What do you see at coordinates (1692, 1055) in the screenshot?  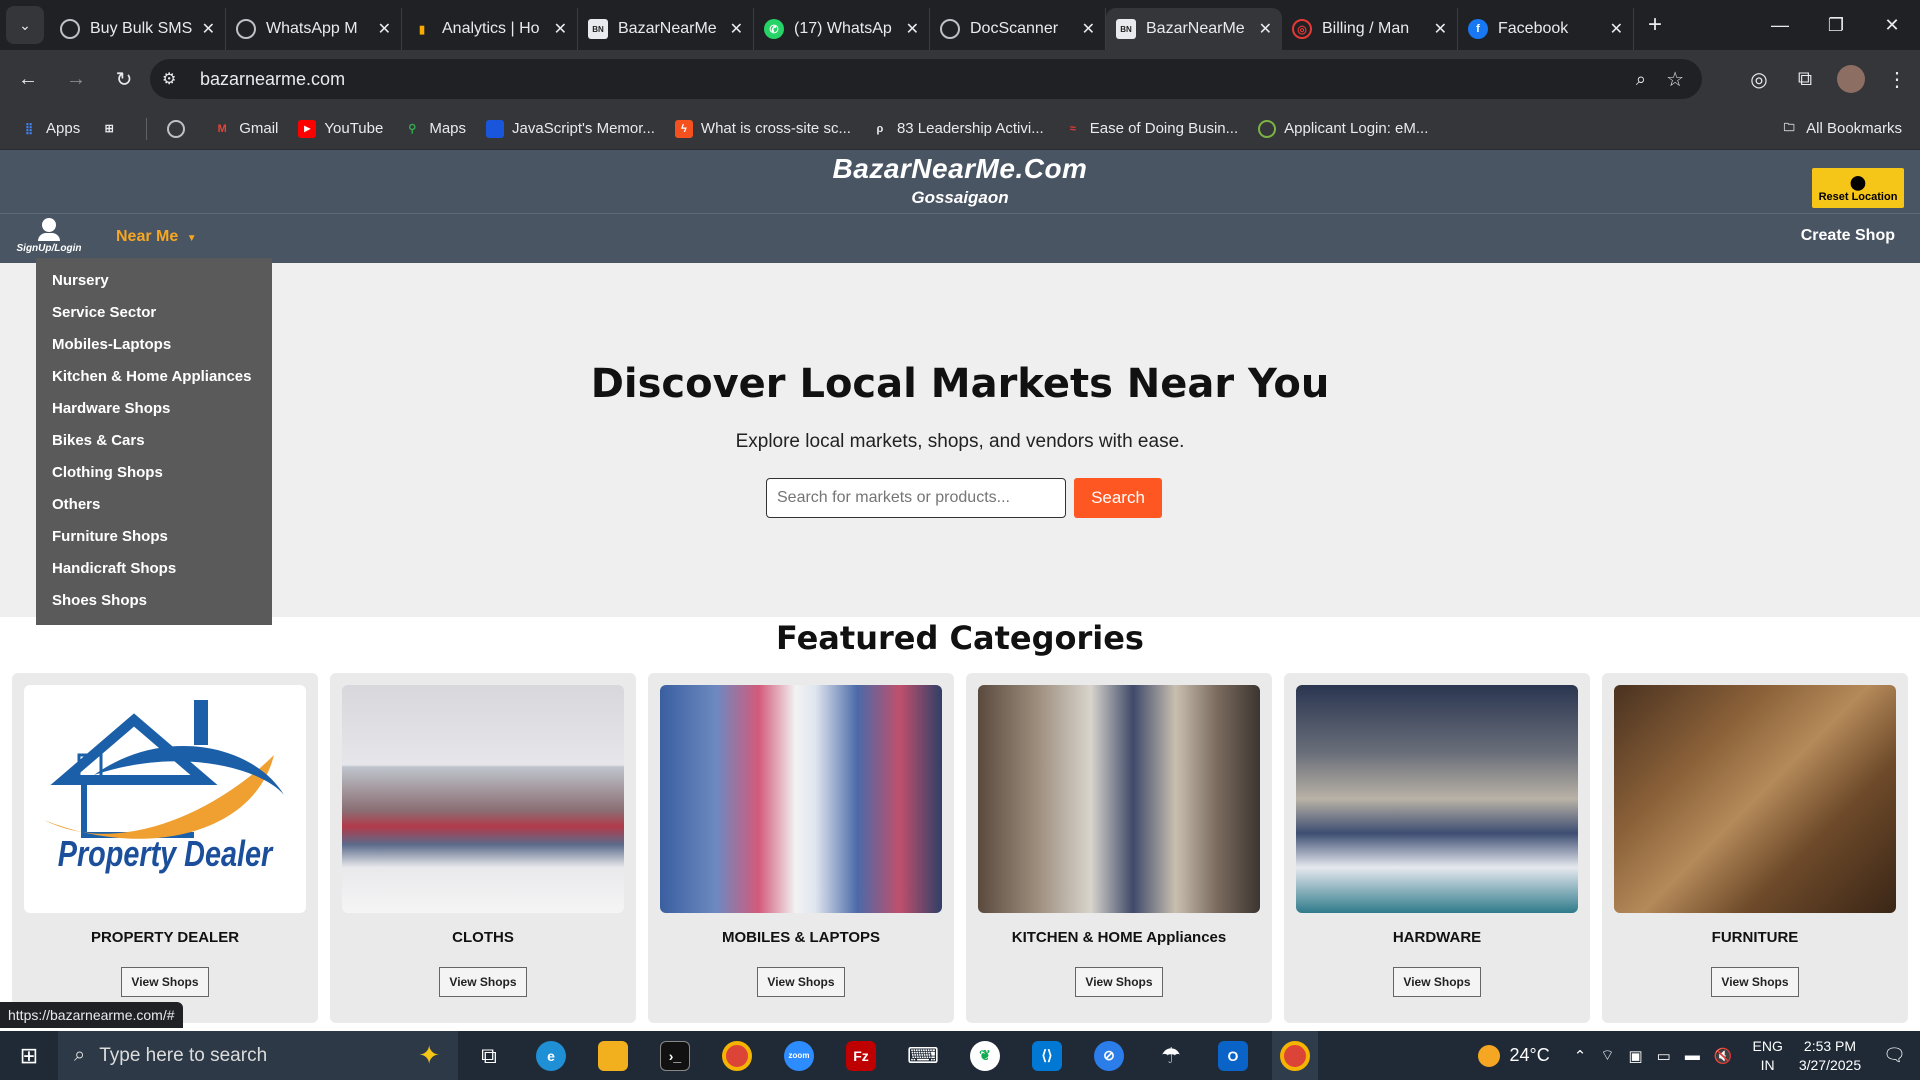 I see `battery-icon: ▬` at bounding box center [1692, 1055].